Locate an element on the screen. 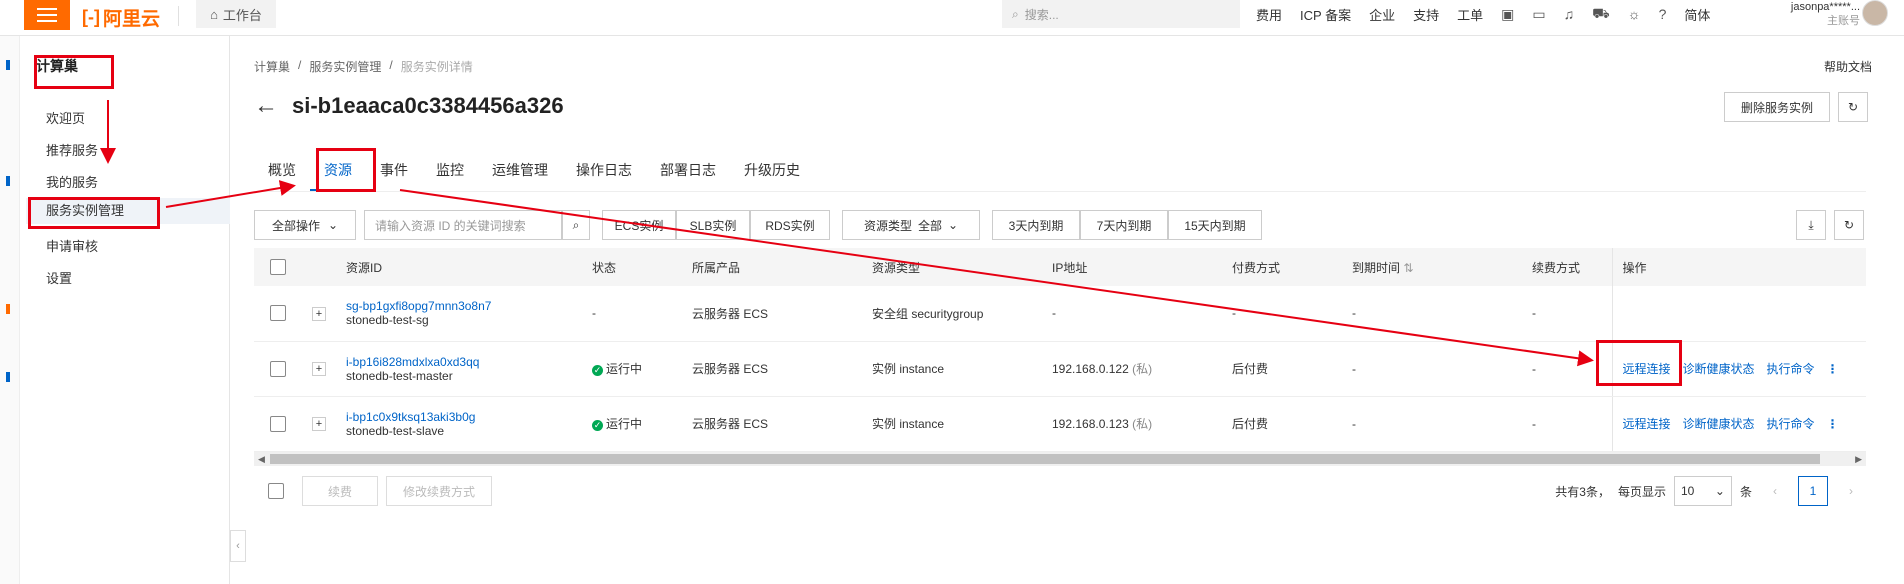  sidebar-item-settings: 设置 is located at coordinates (59, 277).